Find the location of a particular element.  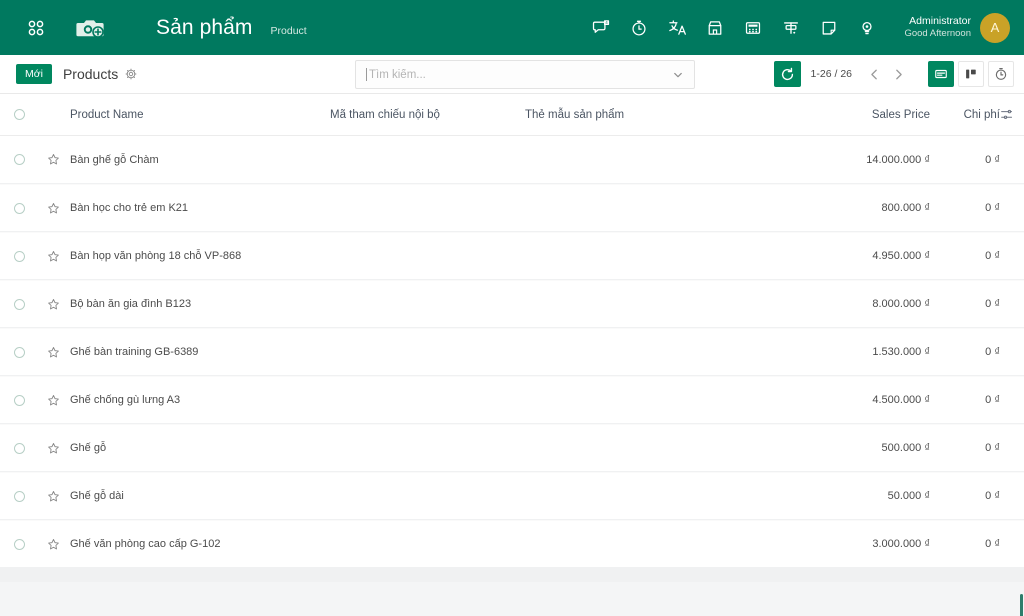

refresh-icon is located at coordinates (787, 74).